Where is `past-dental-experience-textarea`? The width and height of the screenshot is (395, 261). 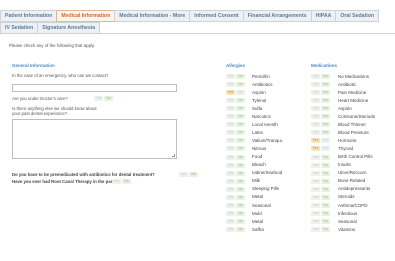 past-dental-experience-textarea is located at coordinates (94, 139).